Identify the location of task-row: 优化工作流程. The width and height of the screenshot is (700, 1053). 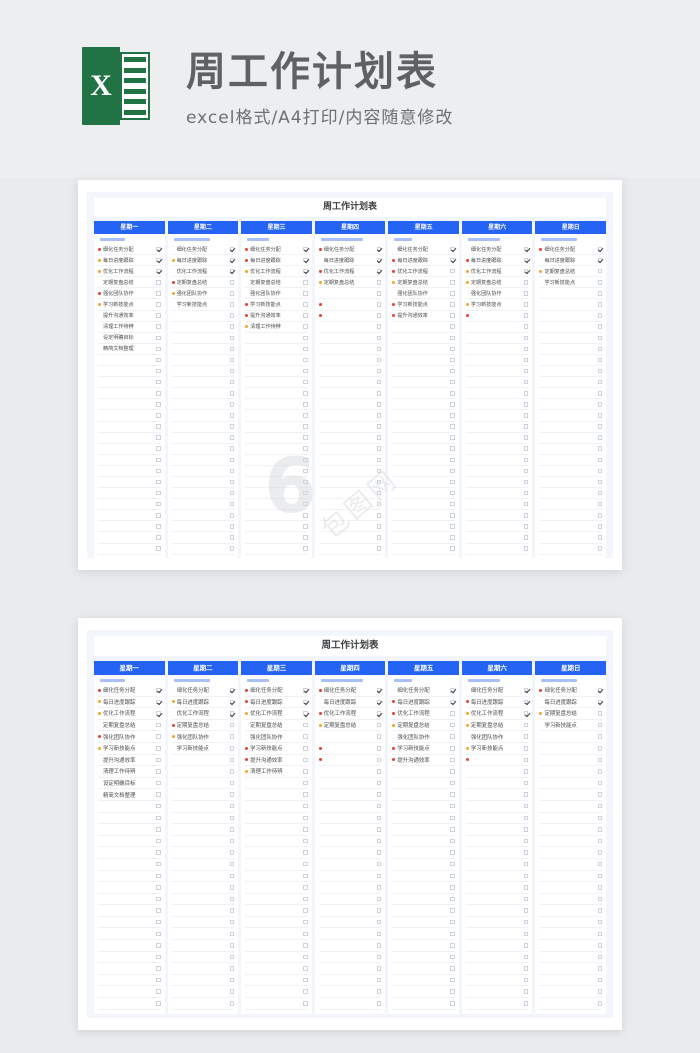
(497, 272).